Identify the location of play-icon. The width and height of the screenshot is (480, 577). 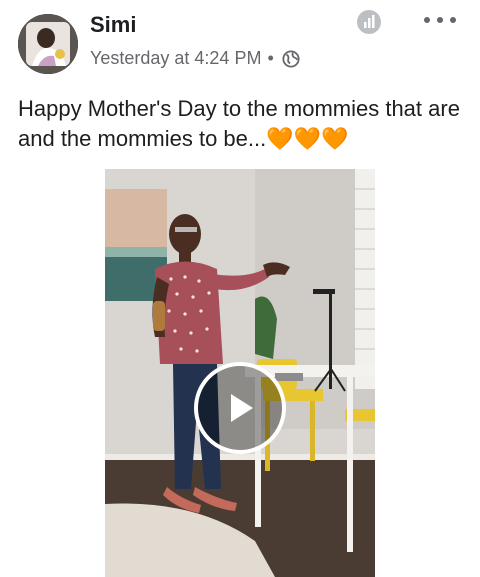
(242, 408).